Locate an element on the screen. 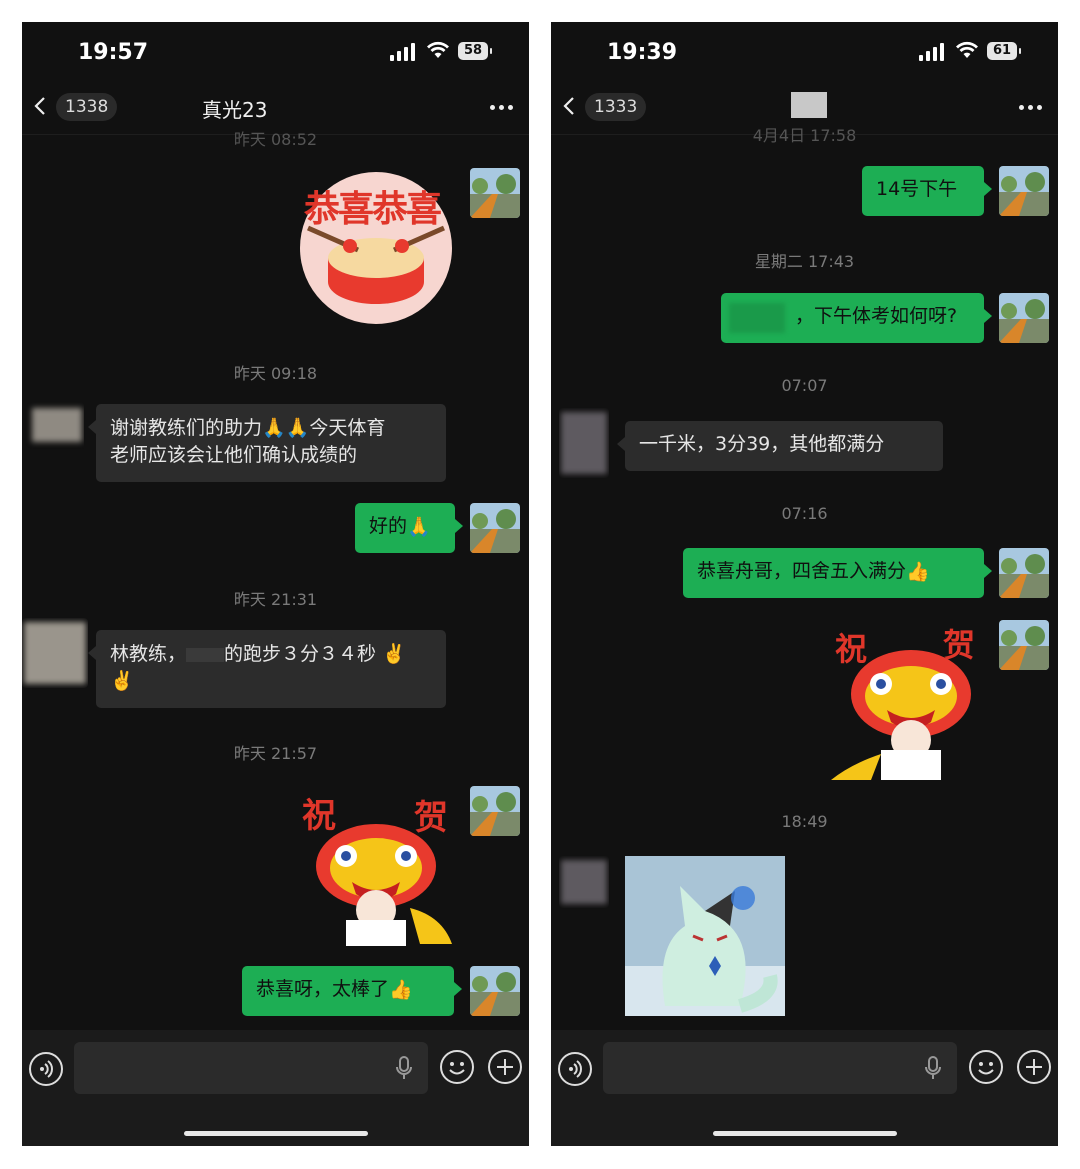 This screenshot has width=1080, height=1169. message-bubble: 恭喜呀，太棒了👍 is located at coordinates (352, 991).